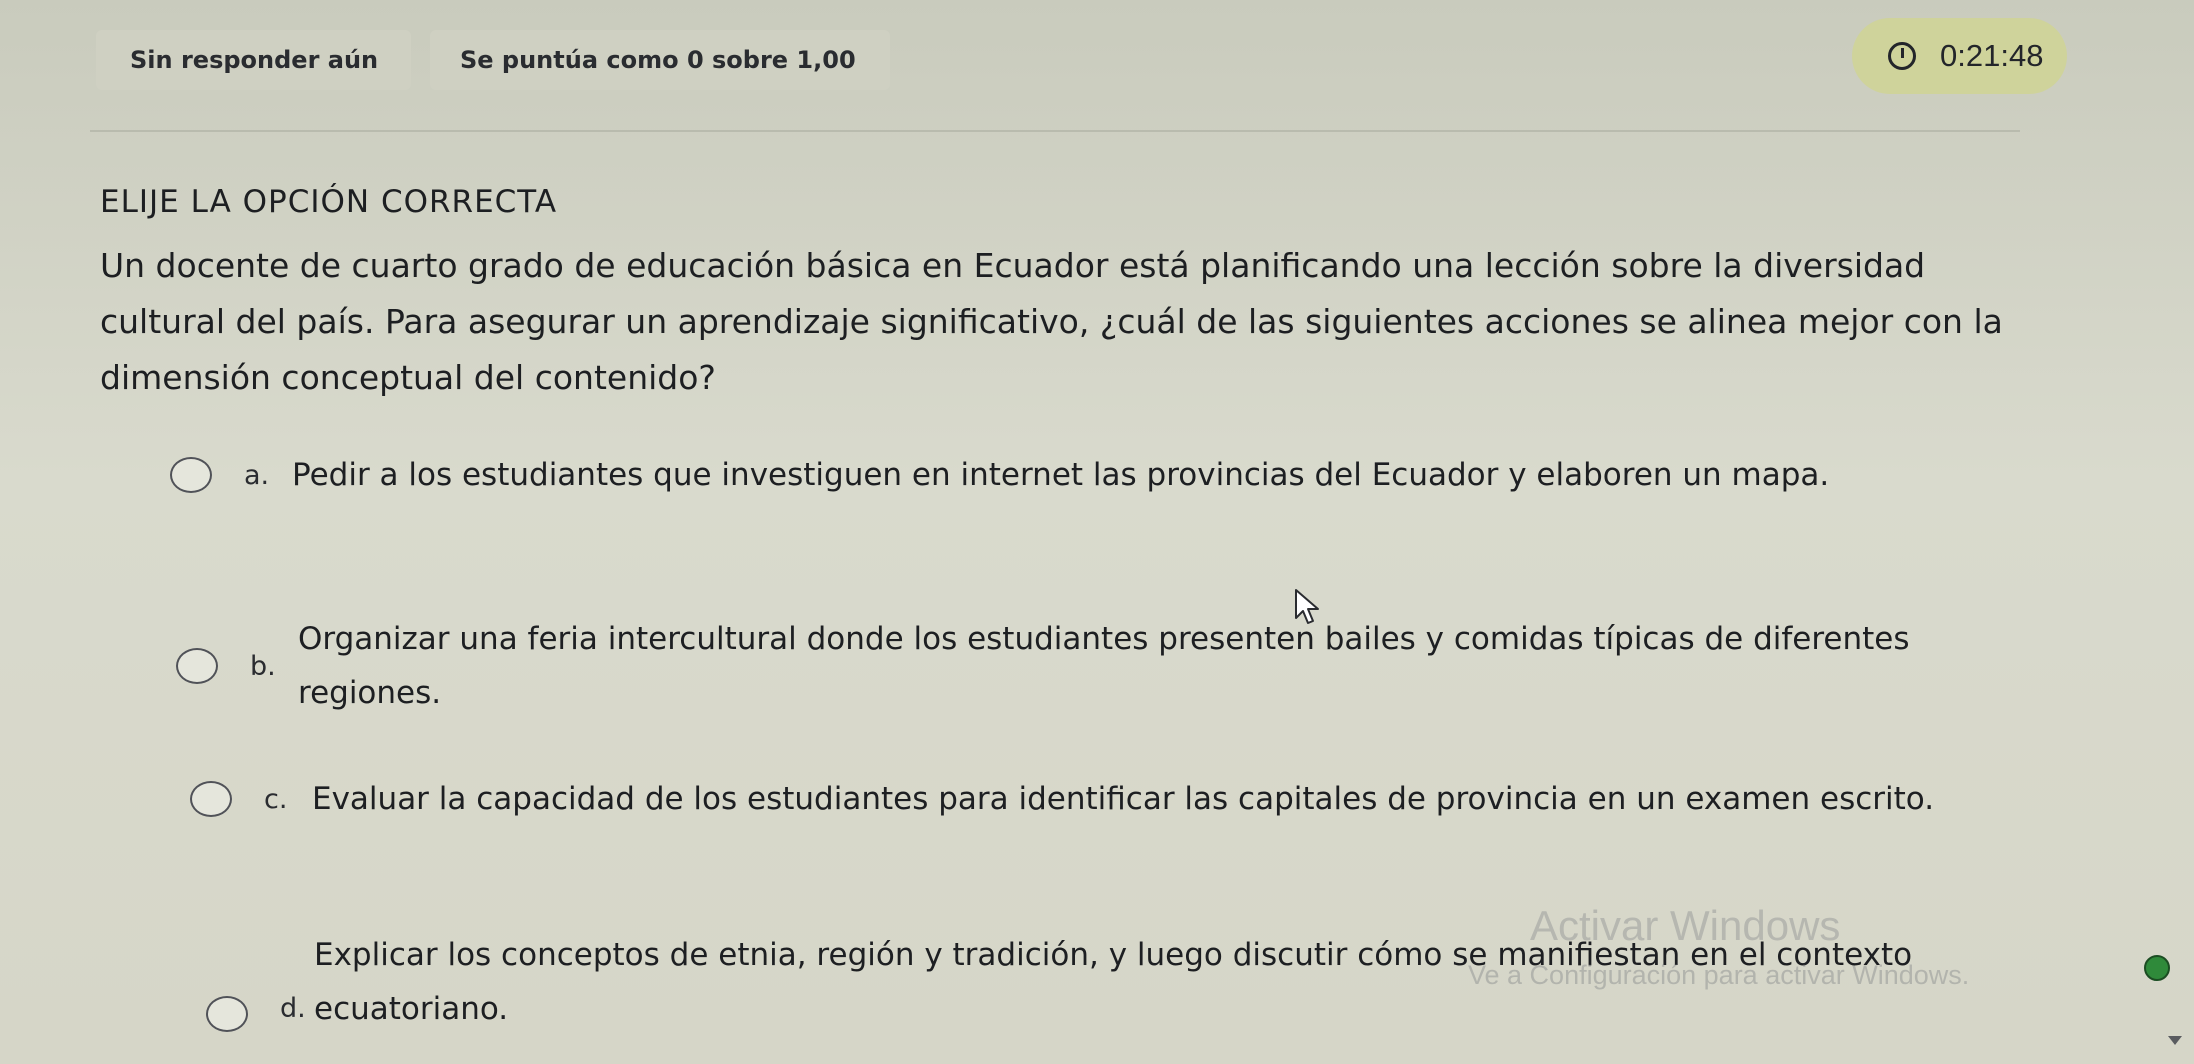  Describe the element at coordinates (2157, 968) in the screenshot. I see `system-tray-icon` at that location.